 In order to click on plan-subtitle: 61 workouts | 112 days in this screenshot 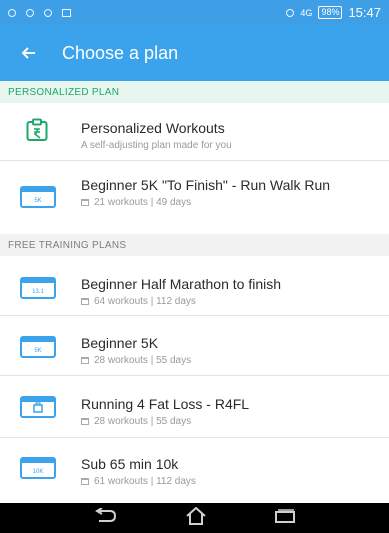, I will do `click(229, 481)`.